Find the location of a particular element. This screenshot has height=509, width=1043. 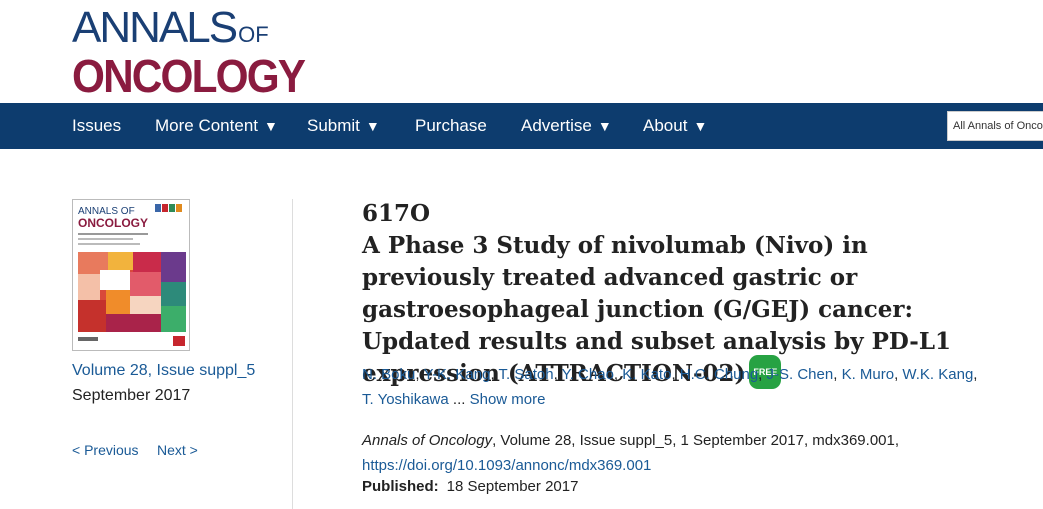

issue-cover-image: ANNALS OF ONCOLOGY is located at coordinates (131, 275).